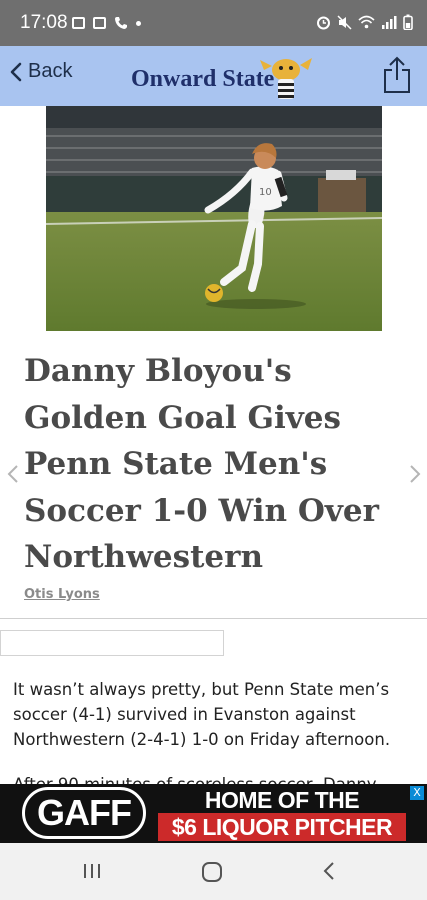 This screenshot has width=427, height=900. I want to click on message-icon, so click(99, 23).